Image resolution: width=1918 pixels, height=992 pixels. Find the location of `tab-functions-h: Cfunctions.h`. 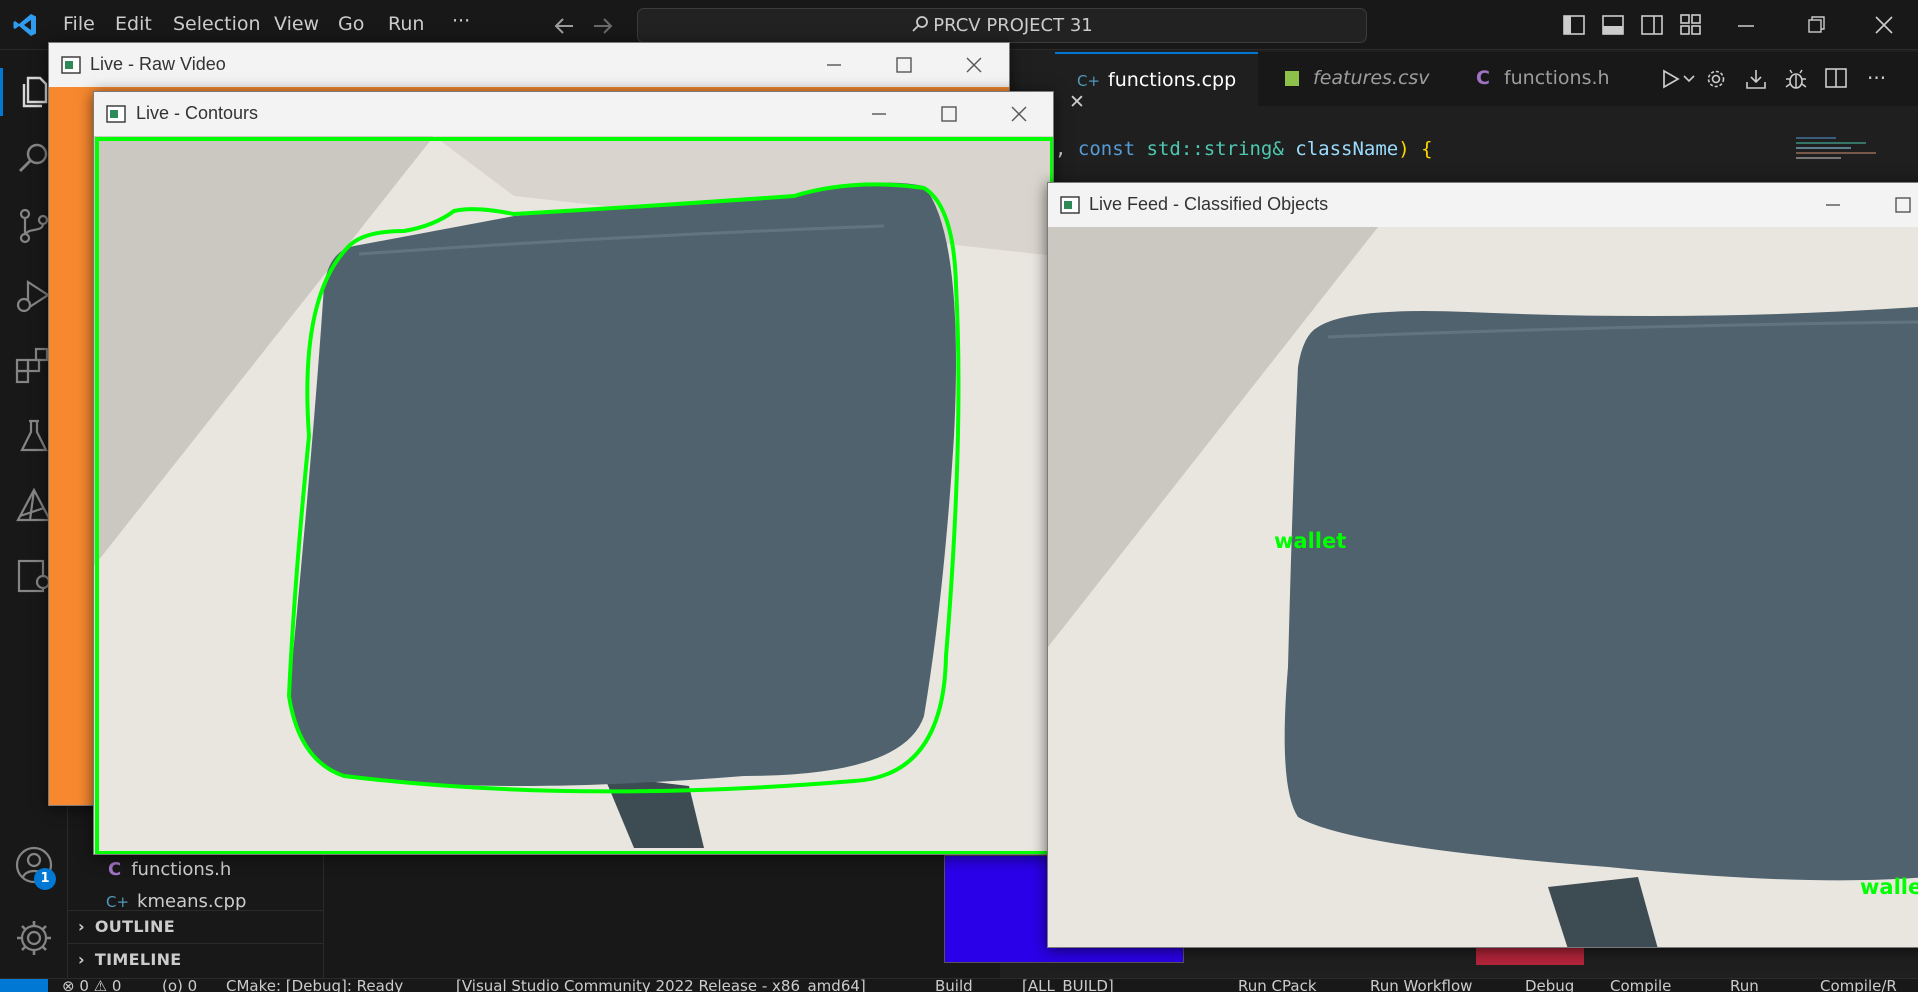

tab-functions-h: Cfunctions.h is located at coordinates (1540, 79).